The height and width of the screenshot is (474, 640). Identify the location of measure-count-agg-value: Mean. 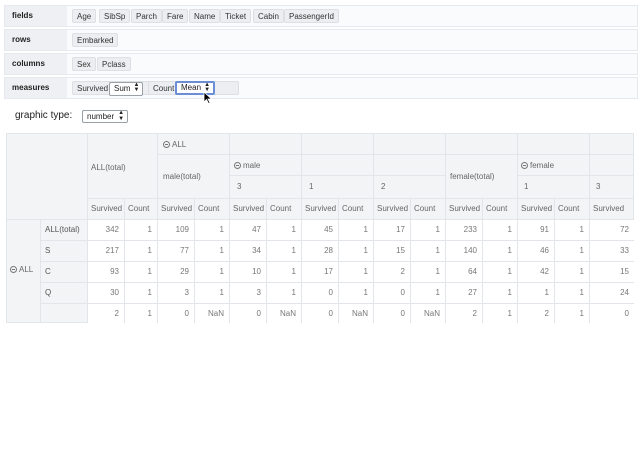
(191, 87).